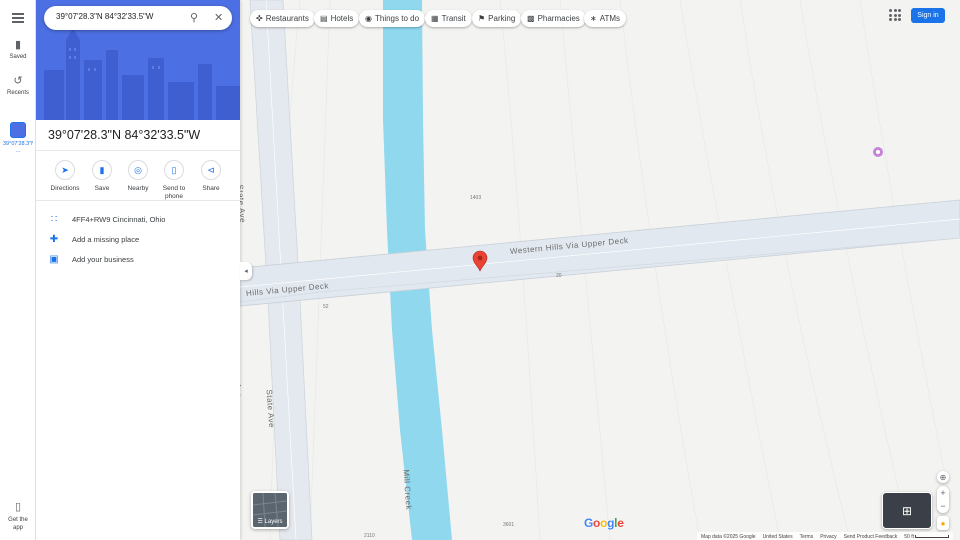 The image size is (960, 540). I want to click on fork-knife-icon: ✜, so click(259, 18).